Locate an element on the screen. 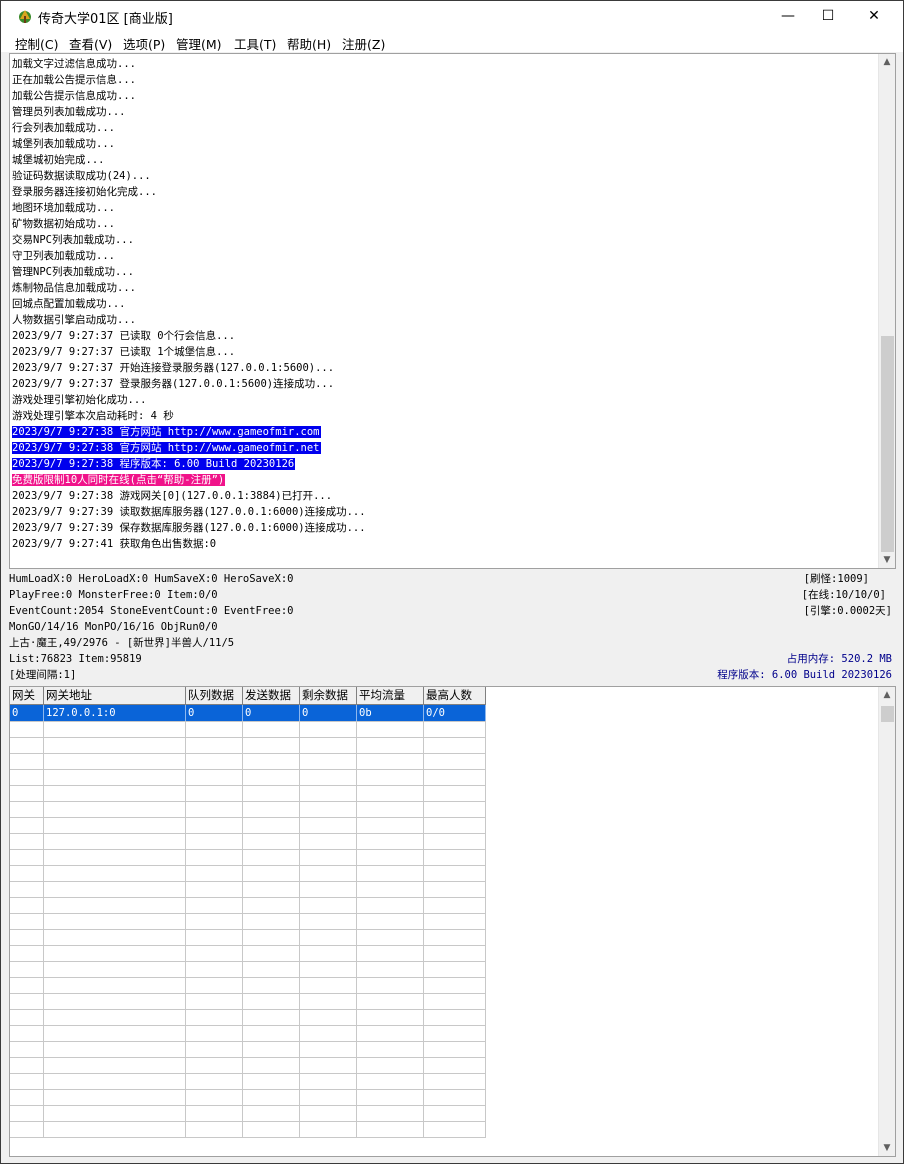 The image size is (904, 1164). col-max-users-header: 最高人数 is located at coordinates (455, 696).